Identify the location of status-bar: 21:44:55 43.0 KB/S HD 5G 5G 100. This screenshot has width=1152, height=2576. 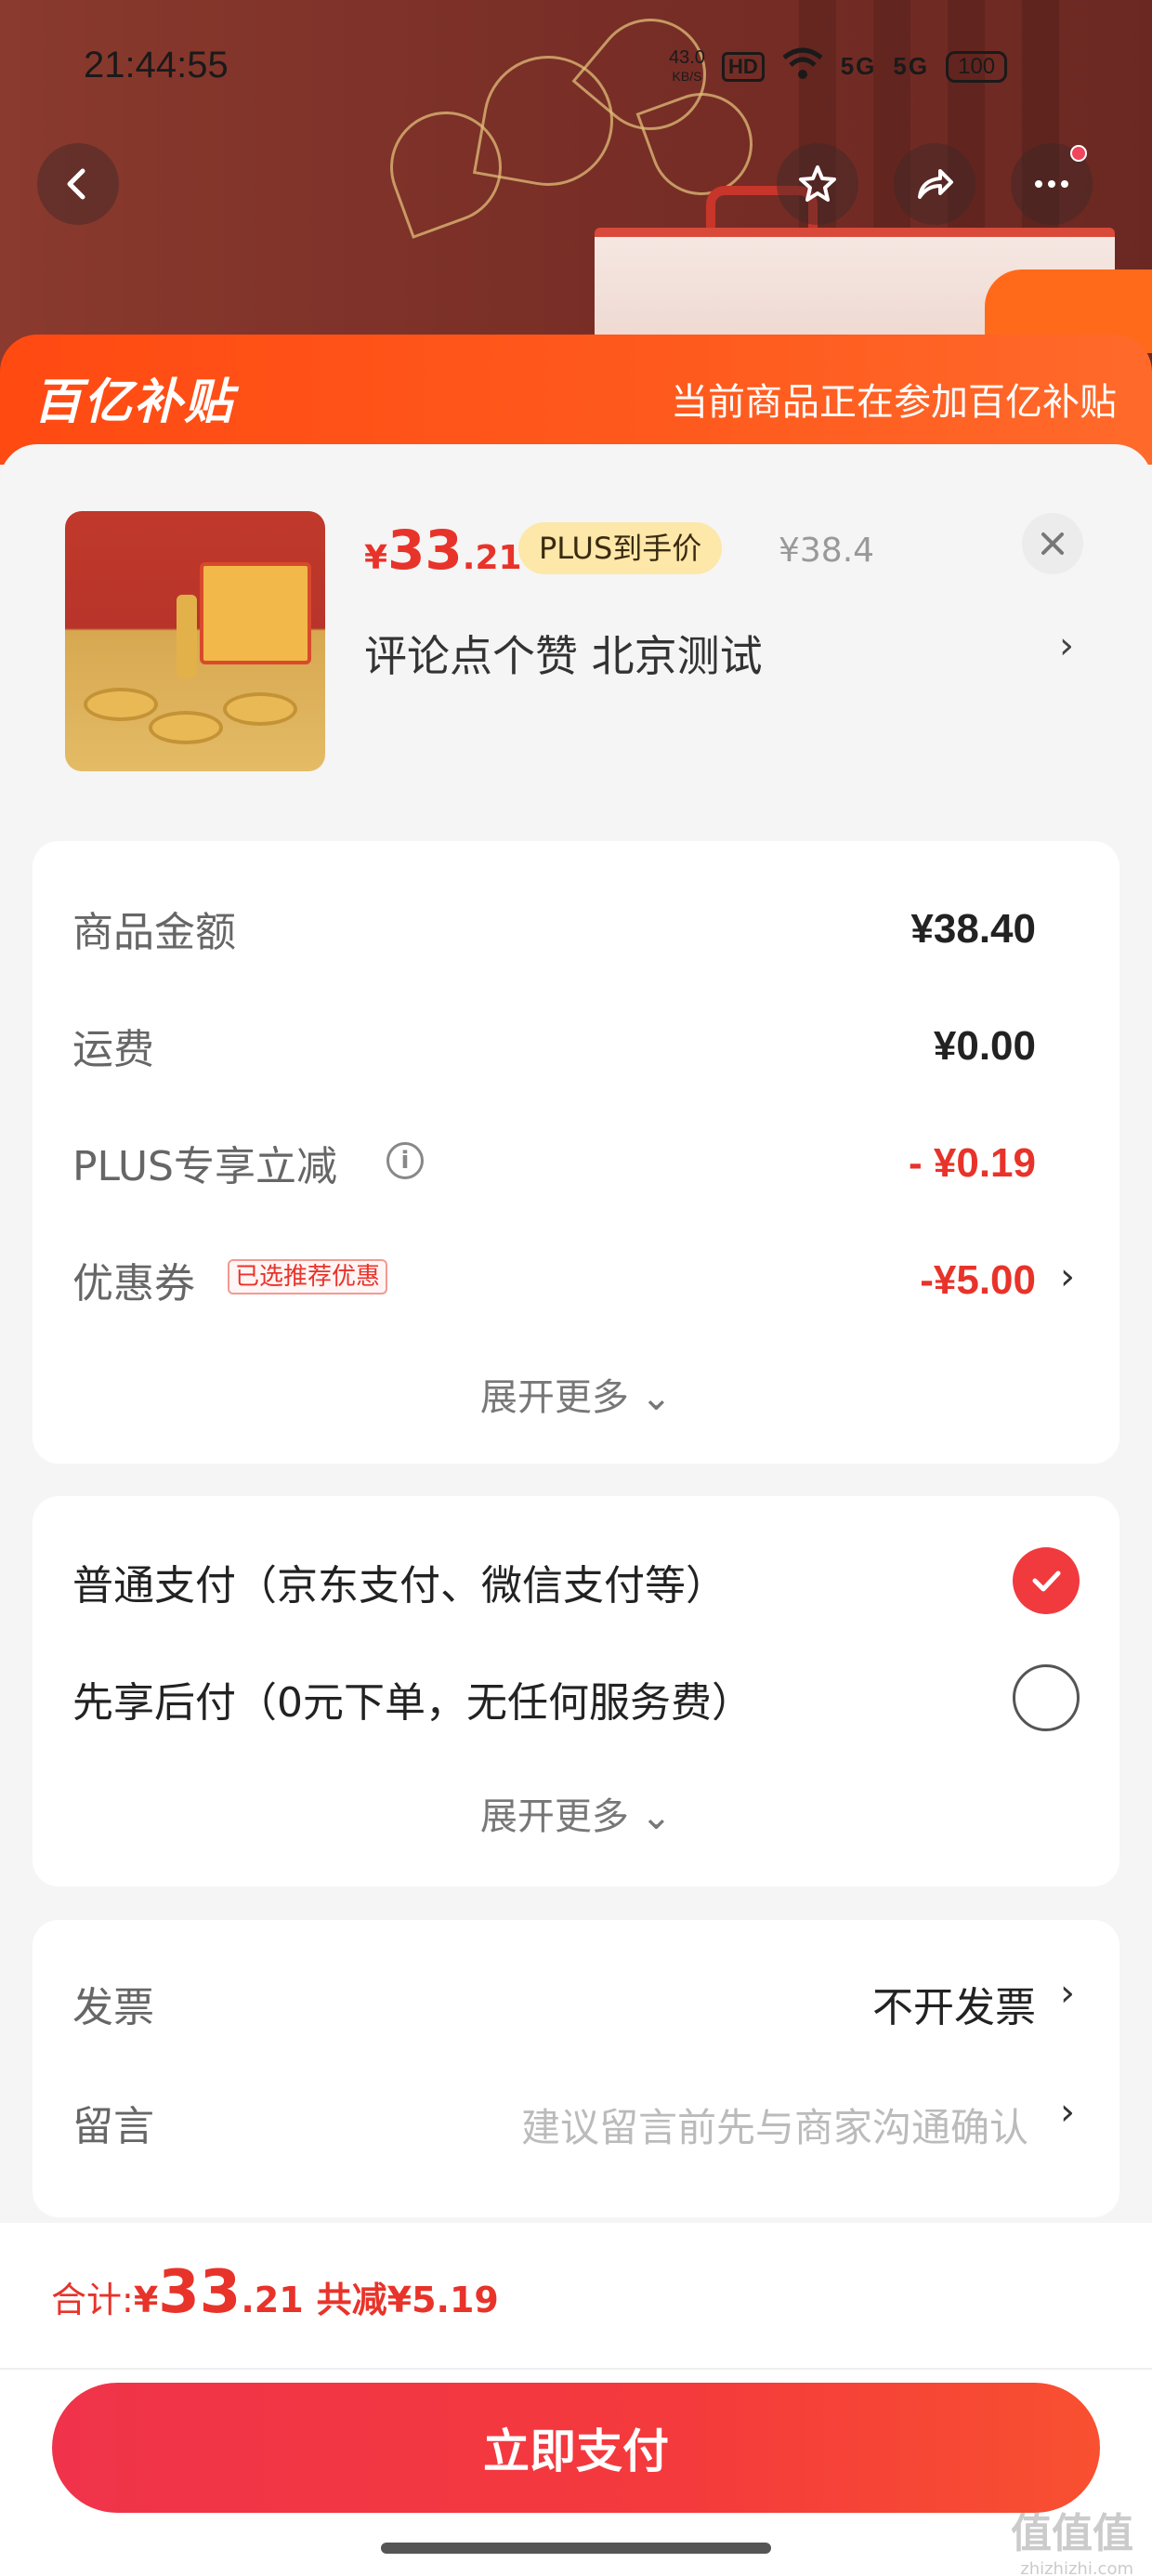
(576, 69).